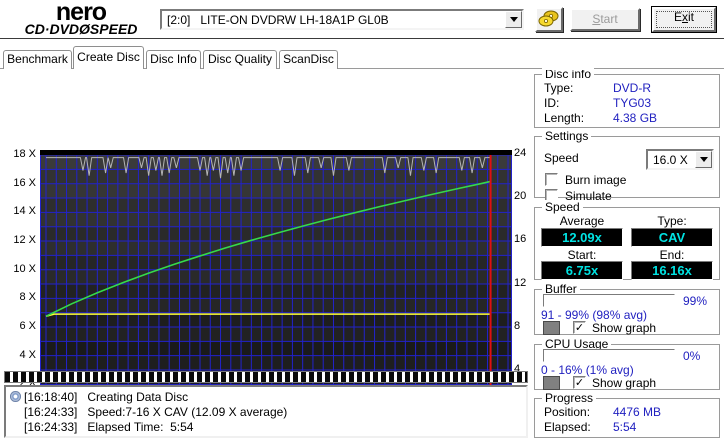 Image resolution: width=724 pixels, height=441 pixels. Describe the element at coordinates (56, 396) in the screenshot. I see `log-timestamp: [16:18:40]` at that location.